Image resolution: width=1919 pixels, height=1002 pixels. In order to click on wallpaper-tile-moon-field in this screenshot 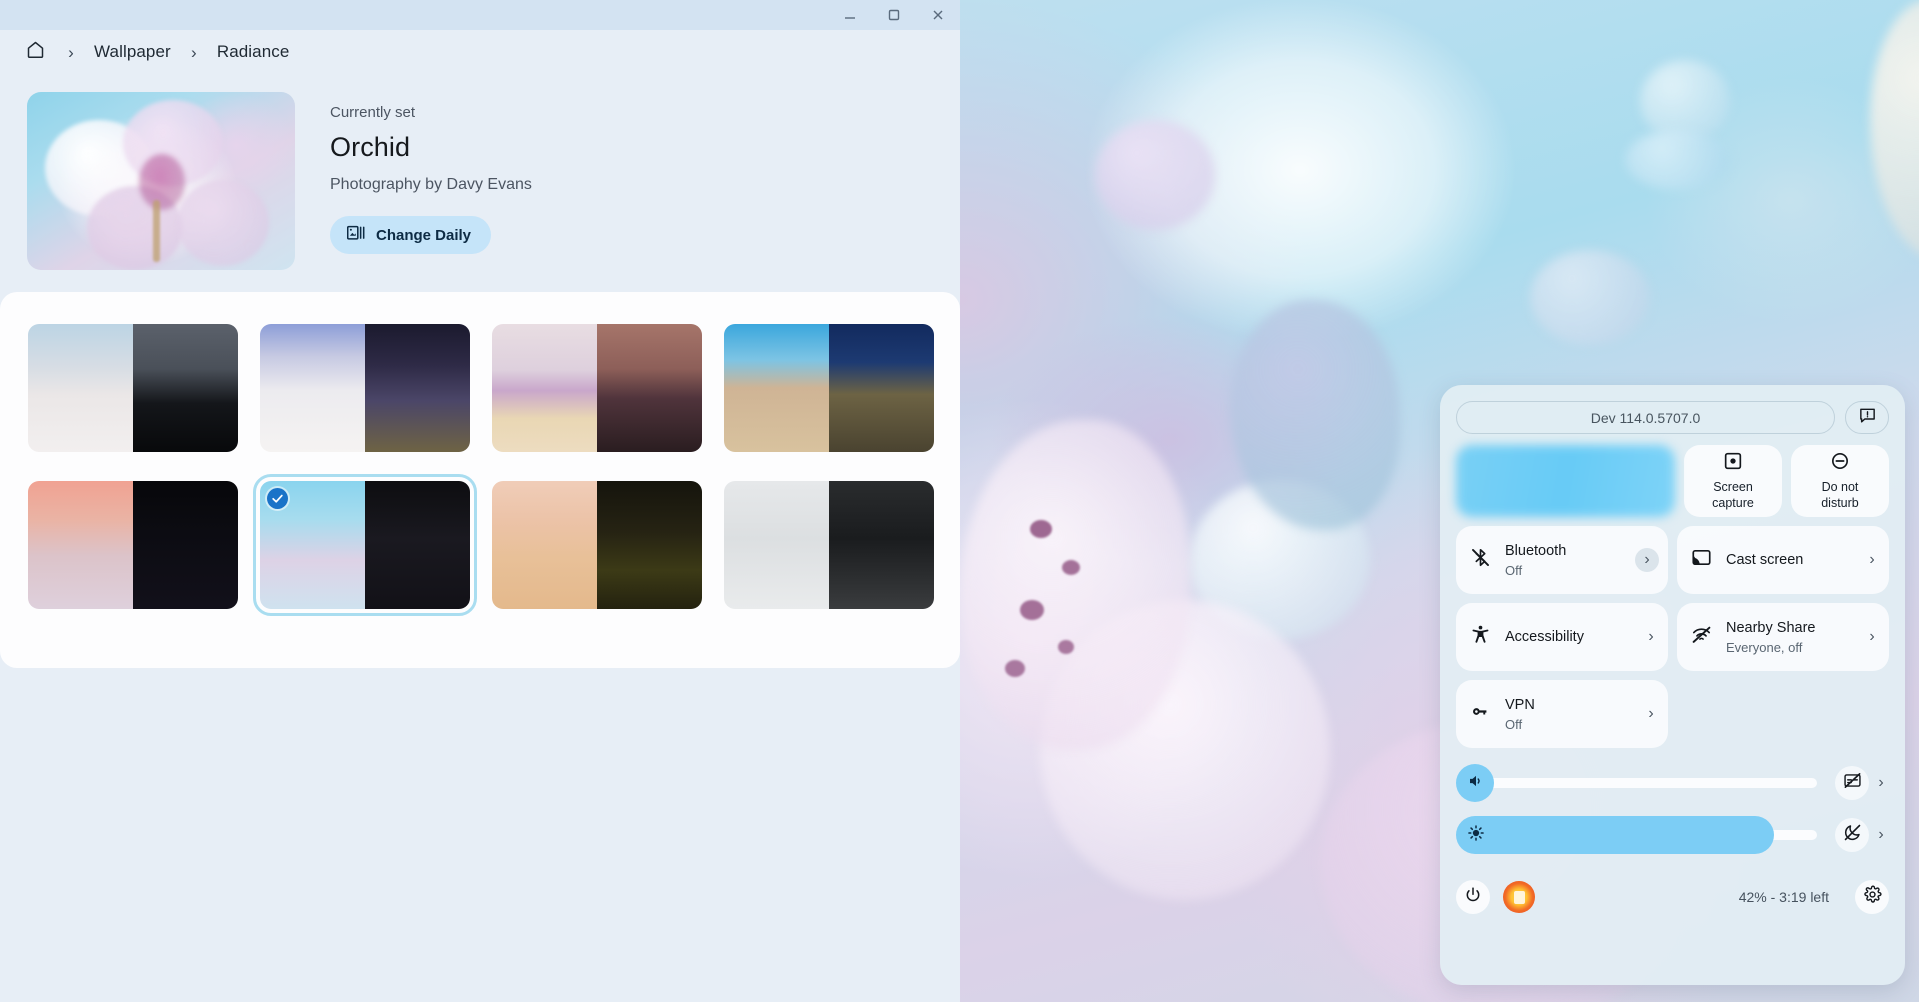, I will do `click(597, 388)`.